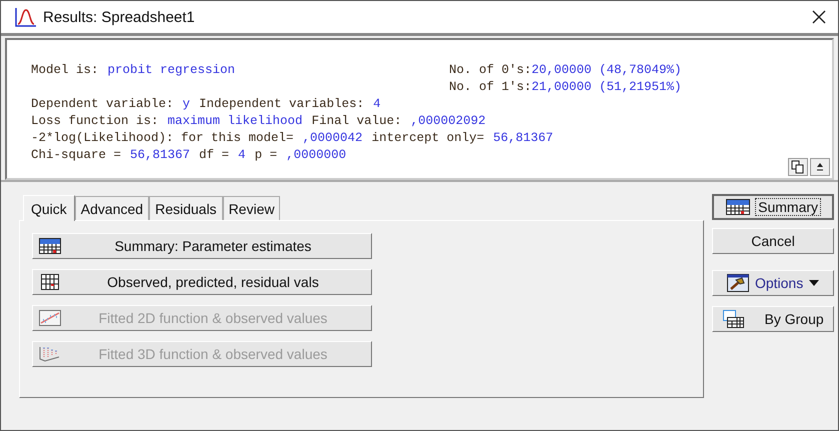 This screenshot has height=431, width=839. What do you see at coordinates (281, 104) in the screenshot?
I see `output-text: Independent variables:` at bounding box center [281, 104].